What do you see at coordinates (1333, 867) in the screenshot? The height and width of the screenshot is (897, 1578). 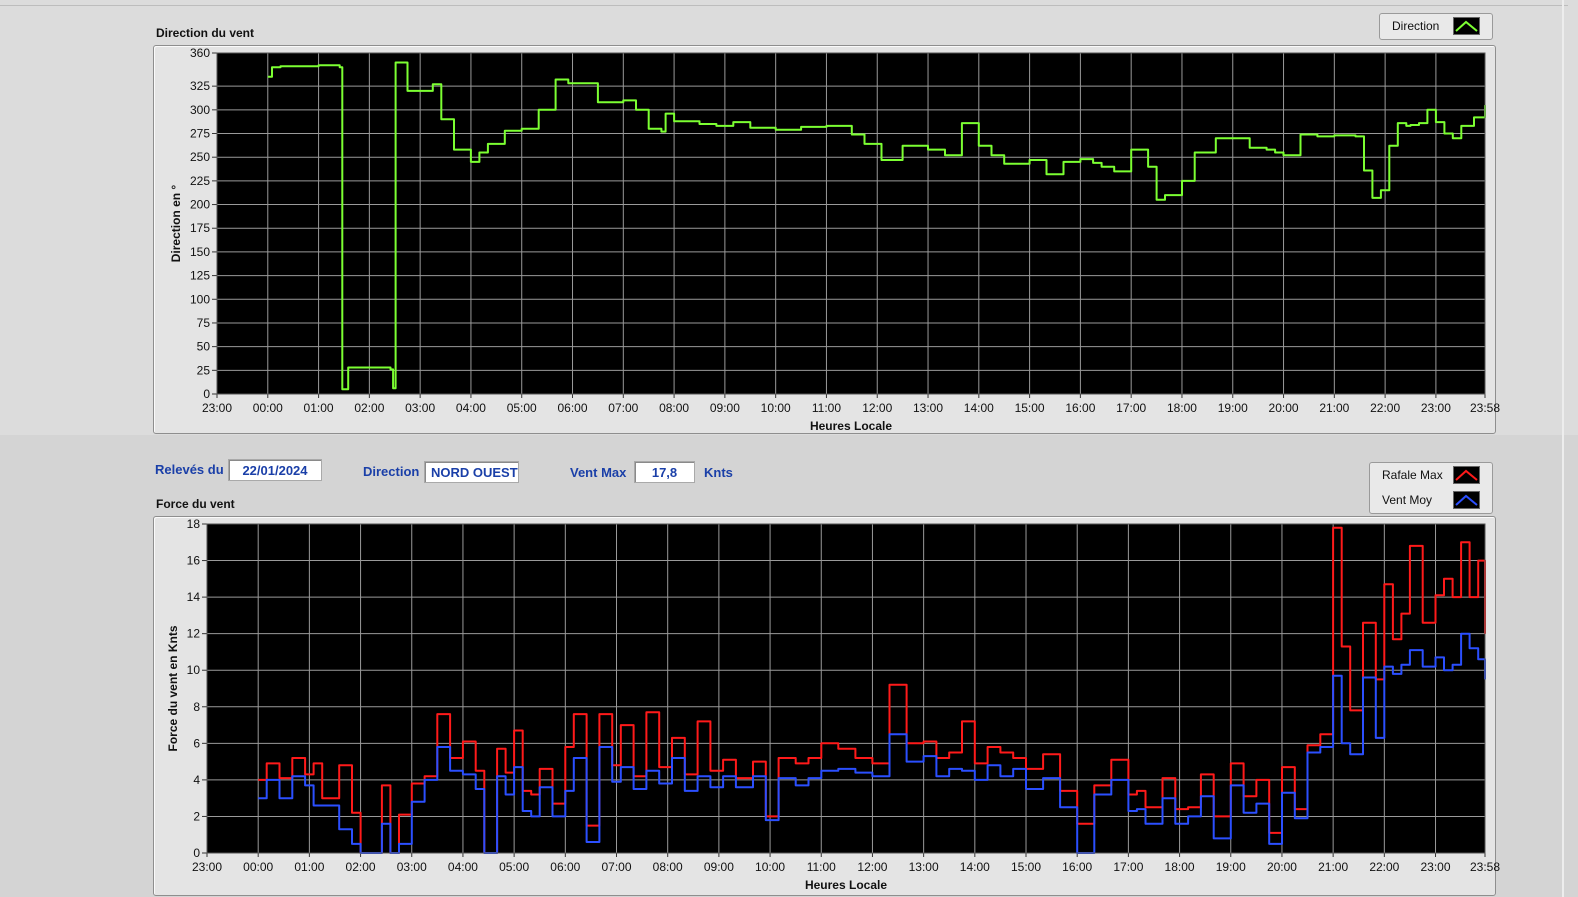 I see `force-x-tick-label: 21:00` at bounding box center [1333, 867].